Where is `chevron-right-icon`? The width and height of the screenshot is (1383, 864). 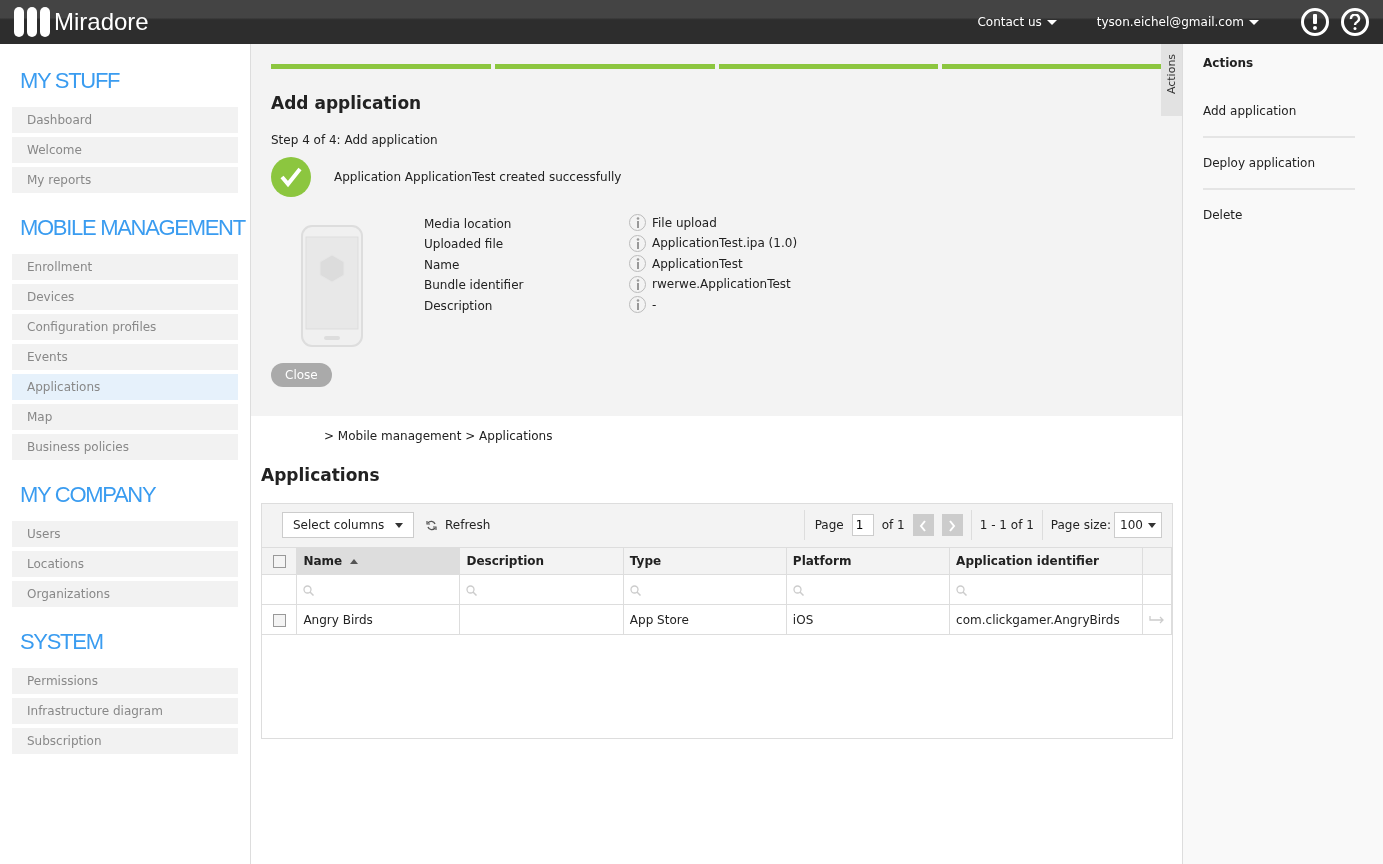 chevron-right-icon is located at coordinates (952, 526).